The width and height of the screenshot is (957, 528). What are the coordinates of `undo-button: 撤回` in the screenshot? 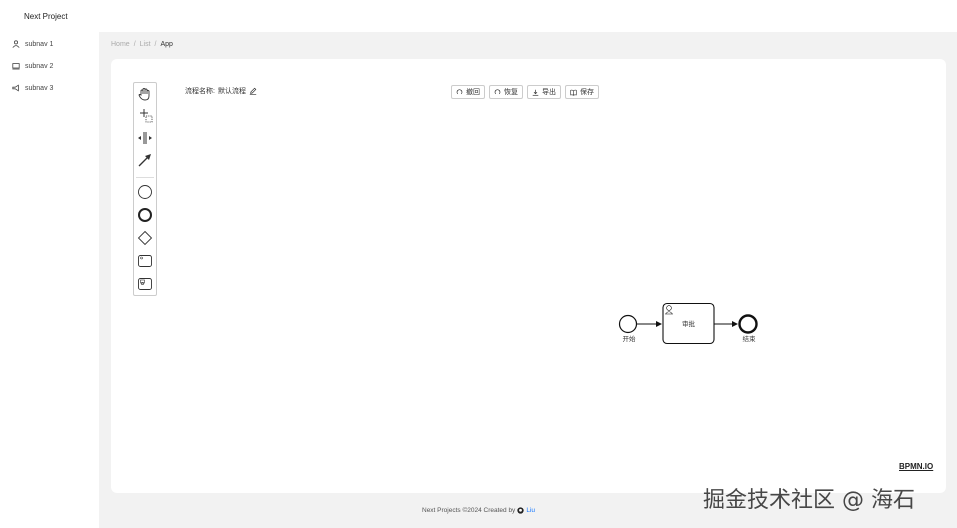 It's located at (468, 92).